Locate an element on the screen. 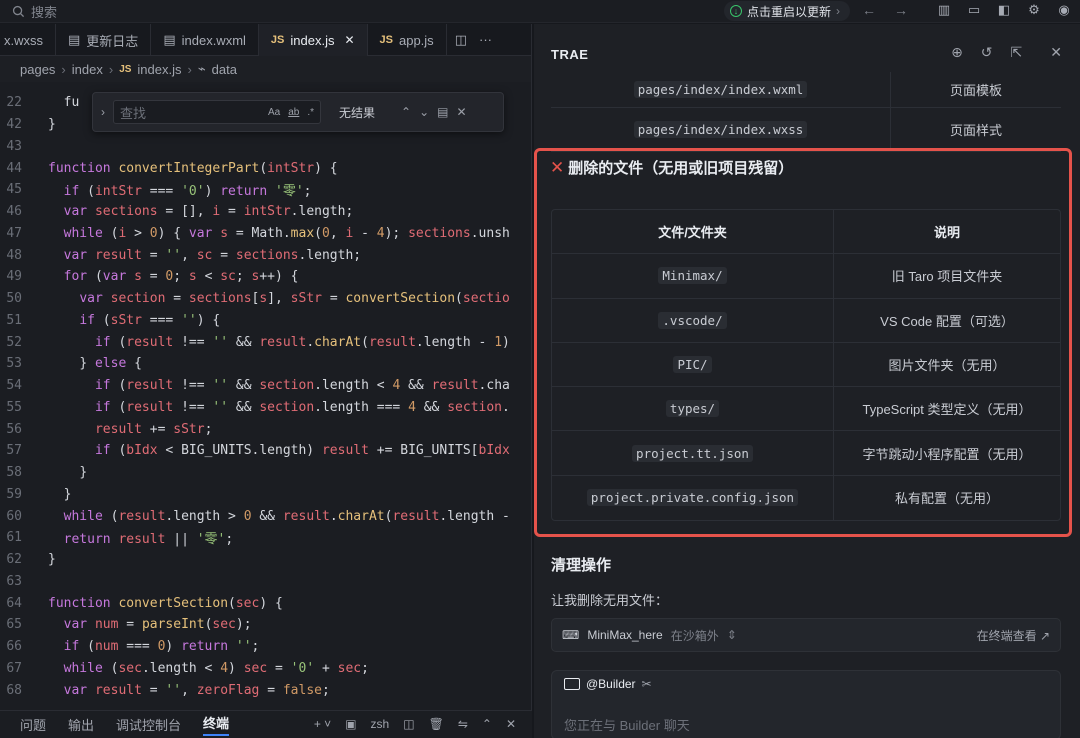  restart-label: 点击重启以更新 is located at coordinates (789, 11).